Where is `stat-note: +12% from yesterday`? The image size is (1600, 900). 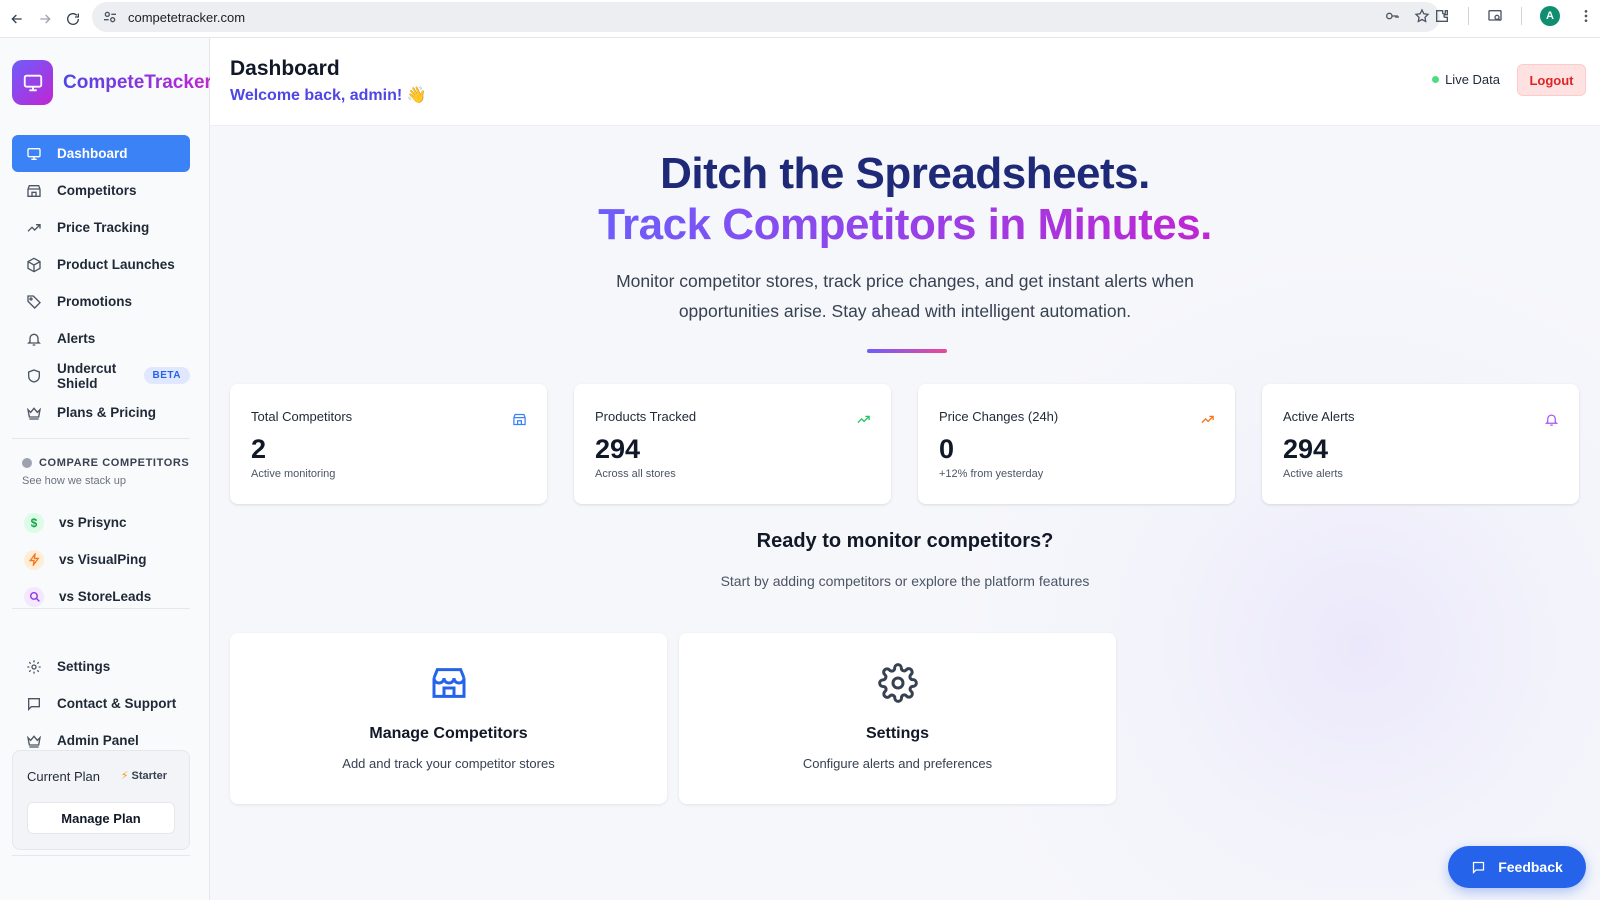
stat-note: +12% from yesterday is located at coordinates (991, 474).